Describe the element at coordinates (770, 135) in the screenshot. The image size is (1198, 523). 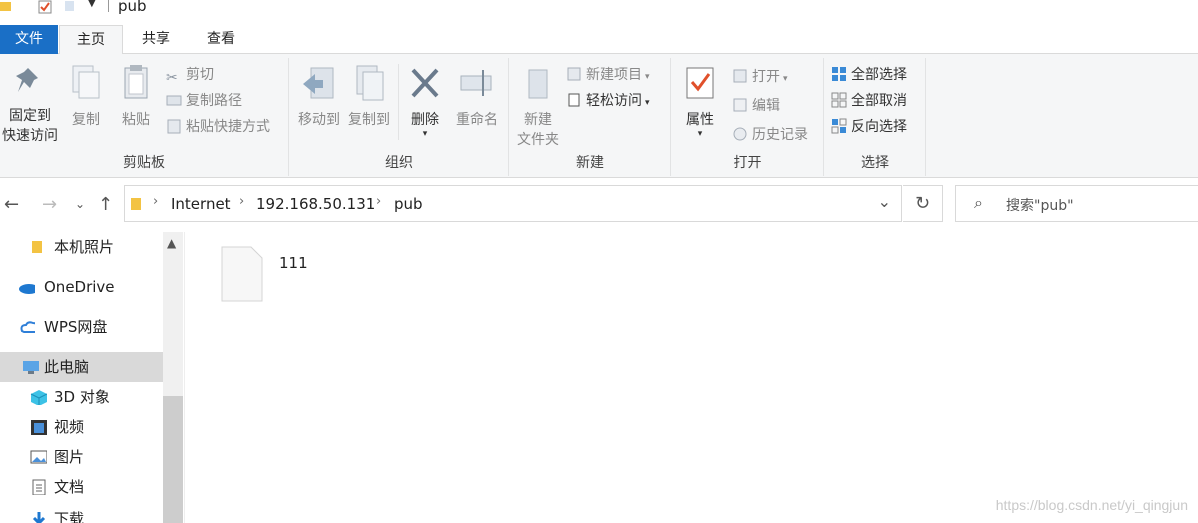
I see `history-button: 历史记录` at that location.